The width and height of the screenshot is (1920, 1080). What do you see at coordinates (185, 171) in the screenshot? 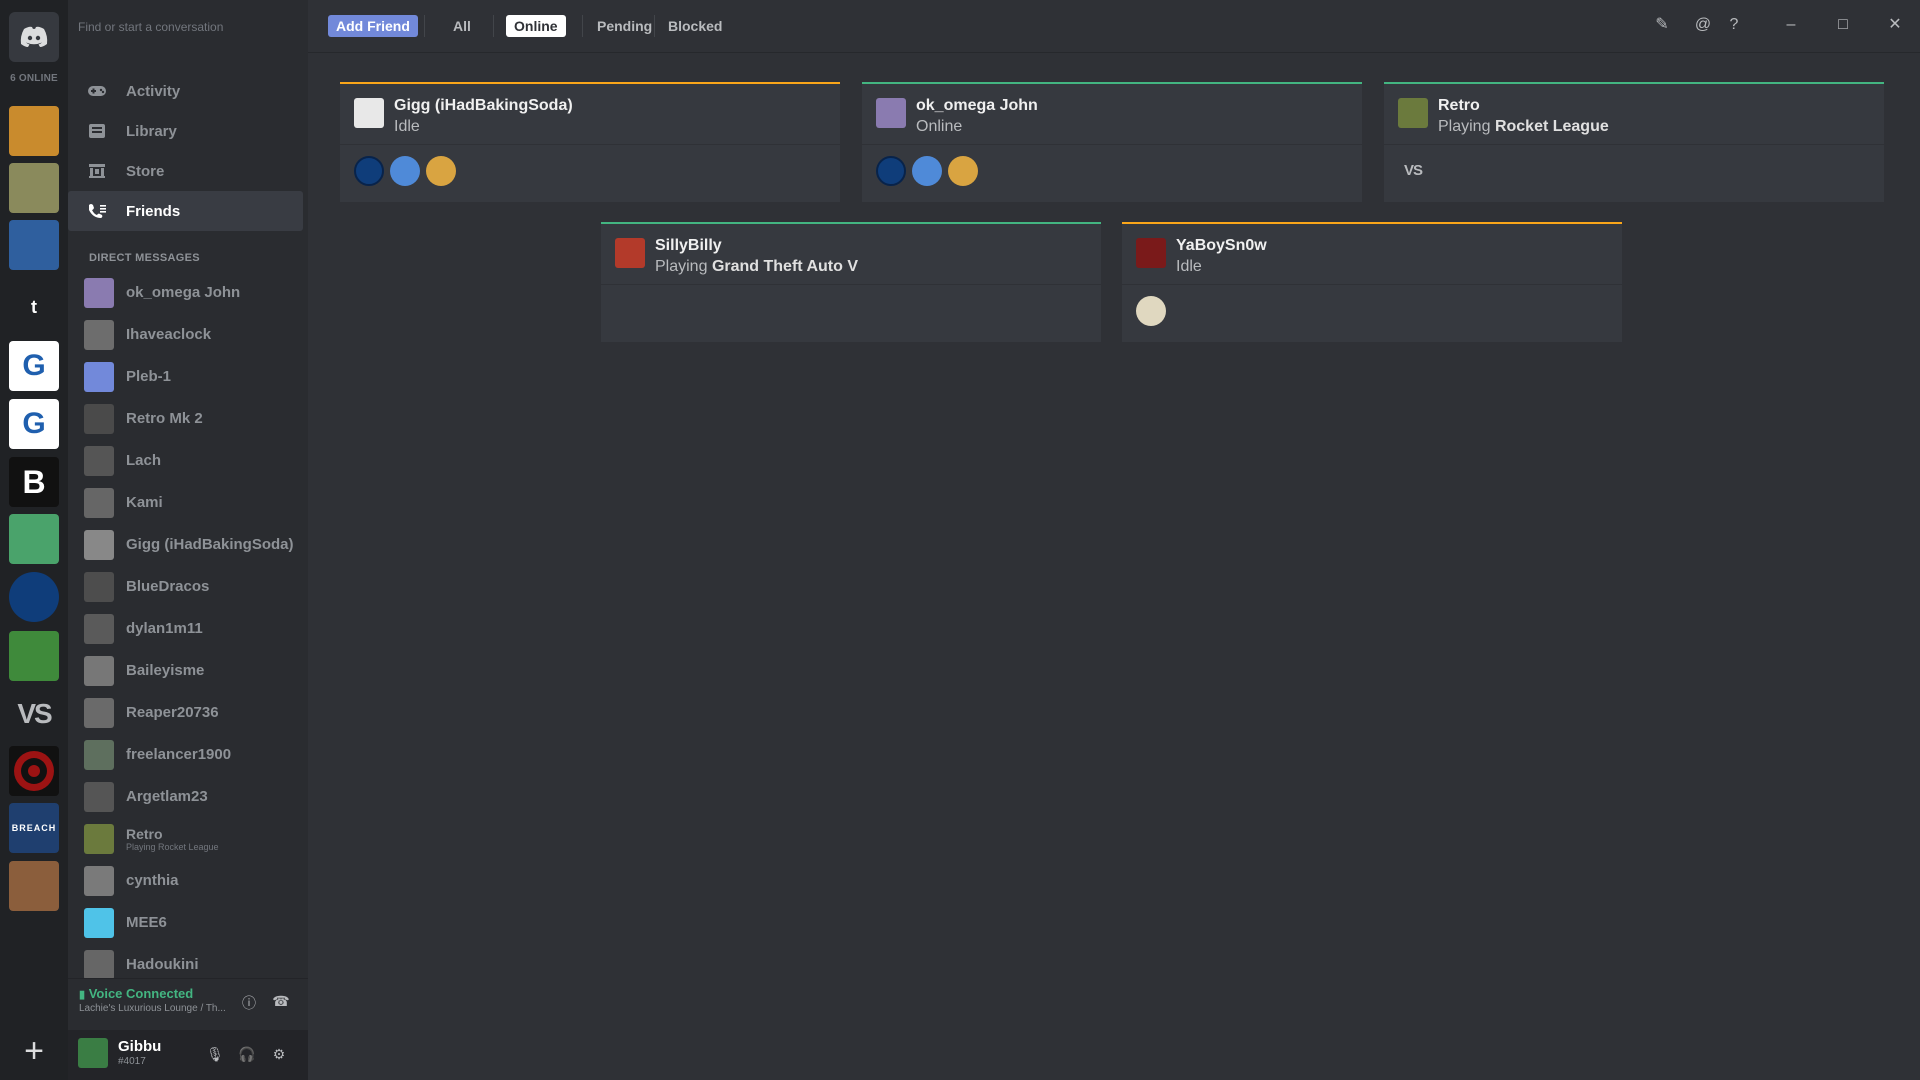
I see `nav-store: Store` at bounding box center [185, 171].